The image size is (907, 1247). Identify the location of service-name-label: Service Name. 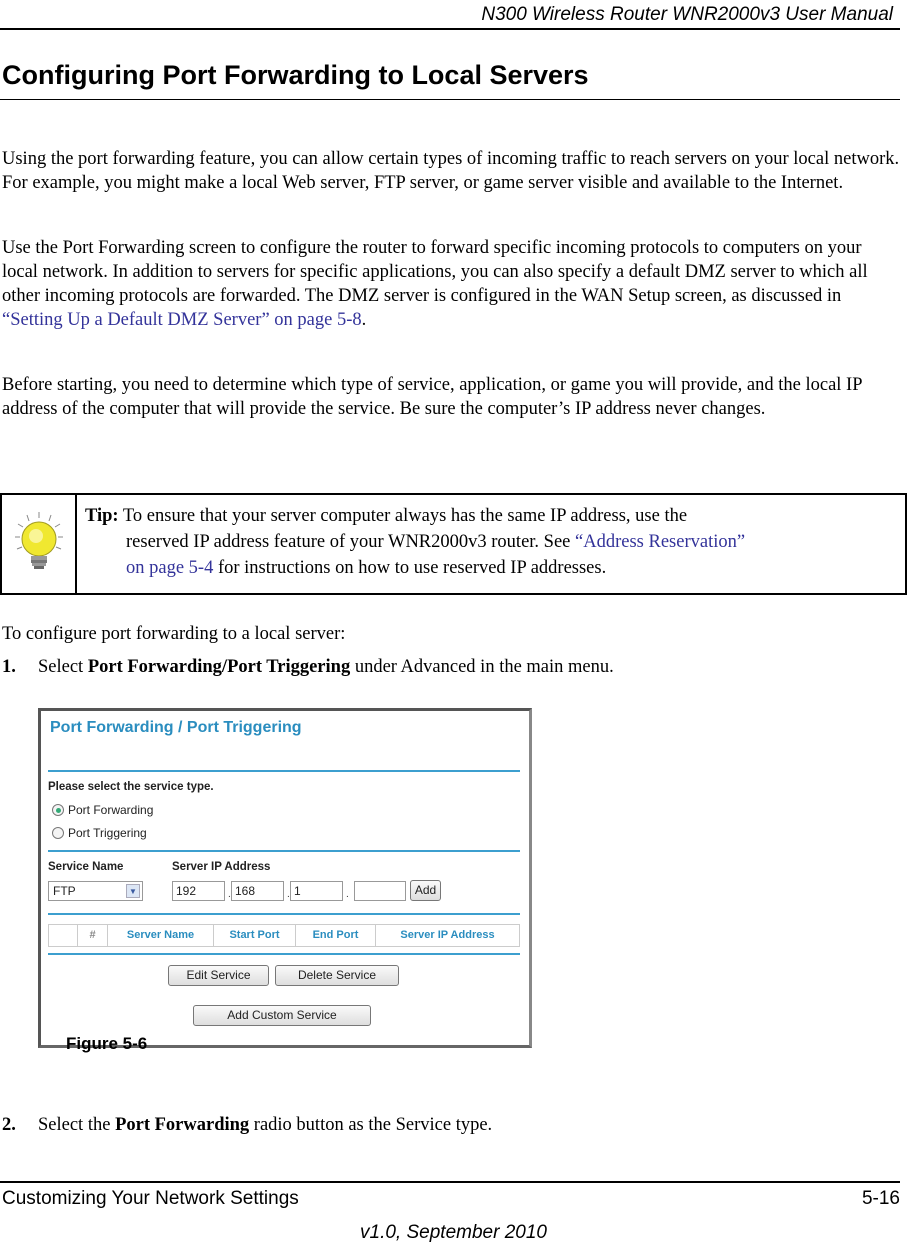
(86, 867).